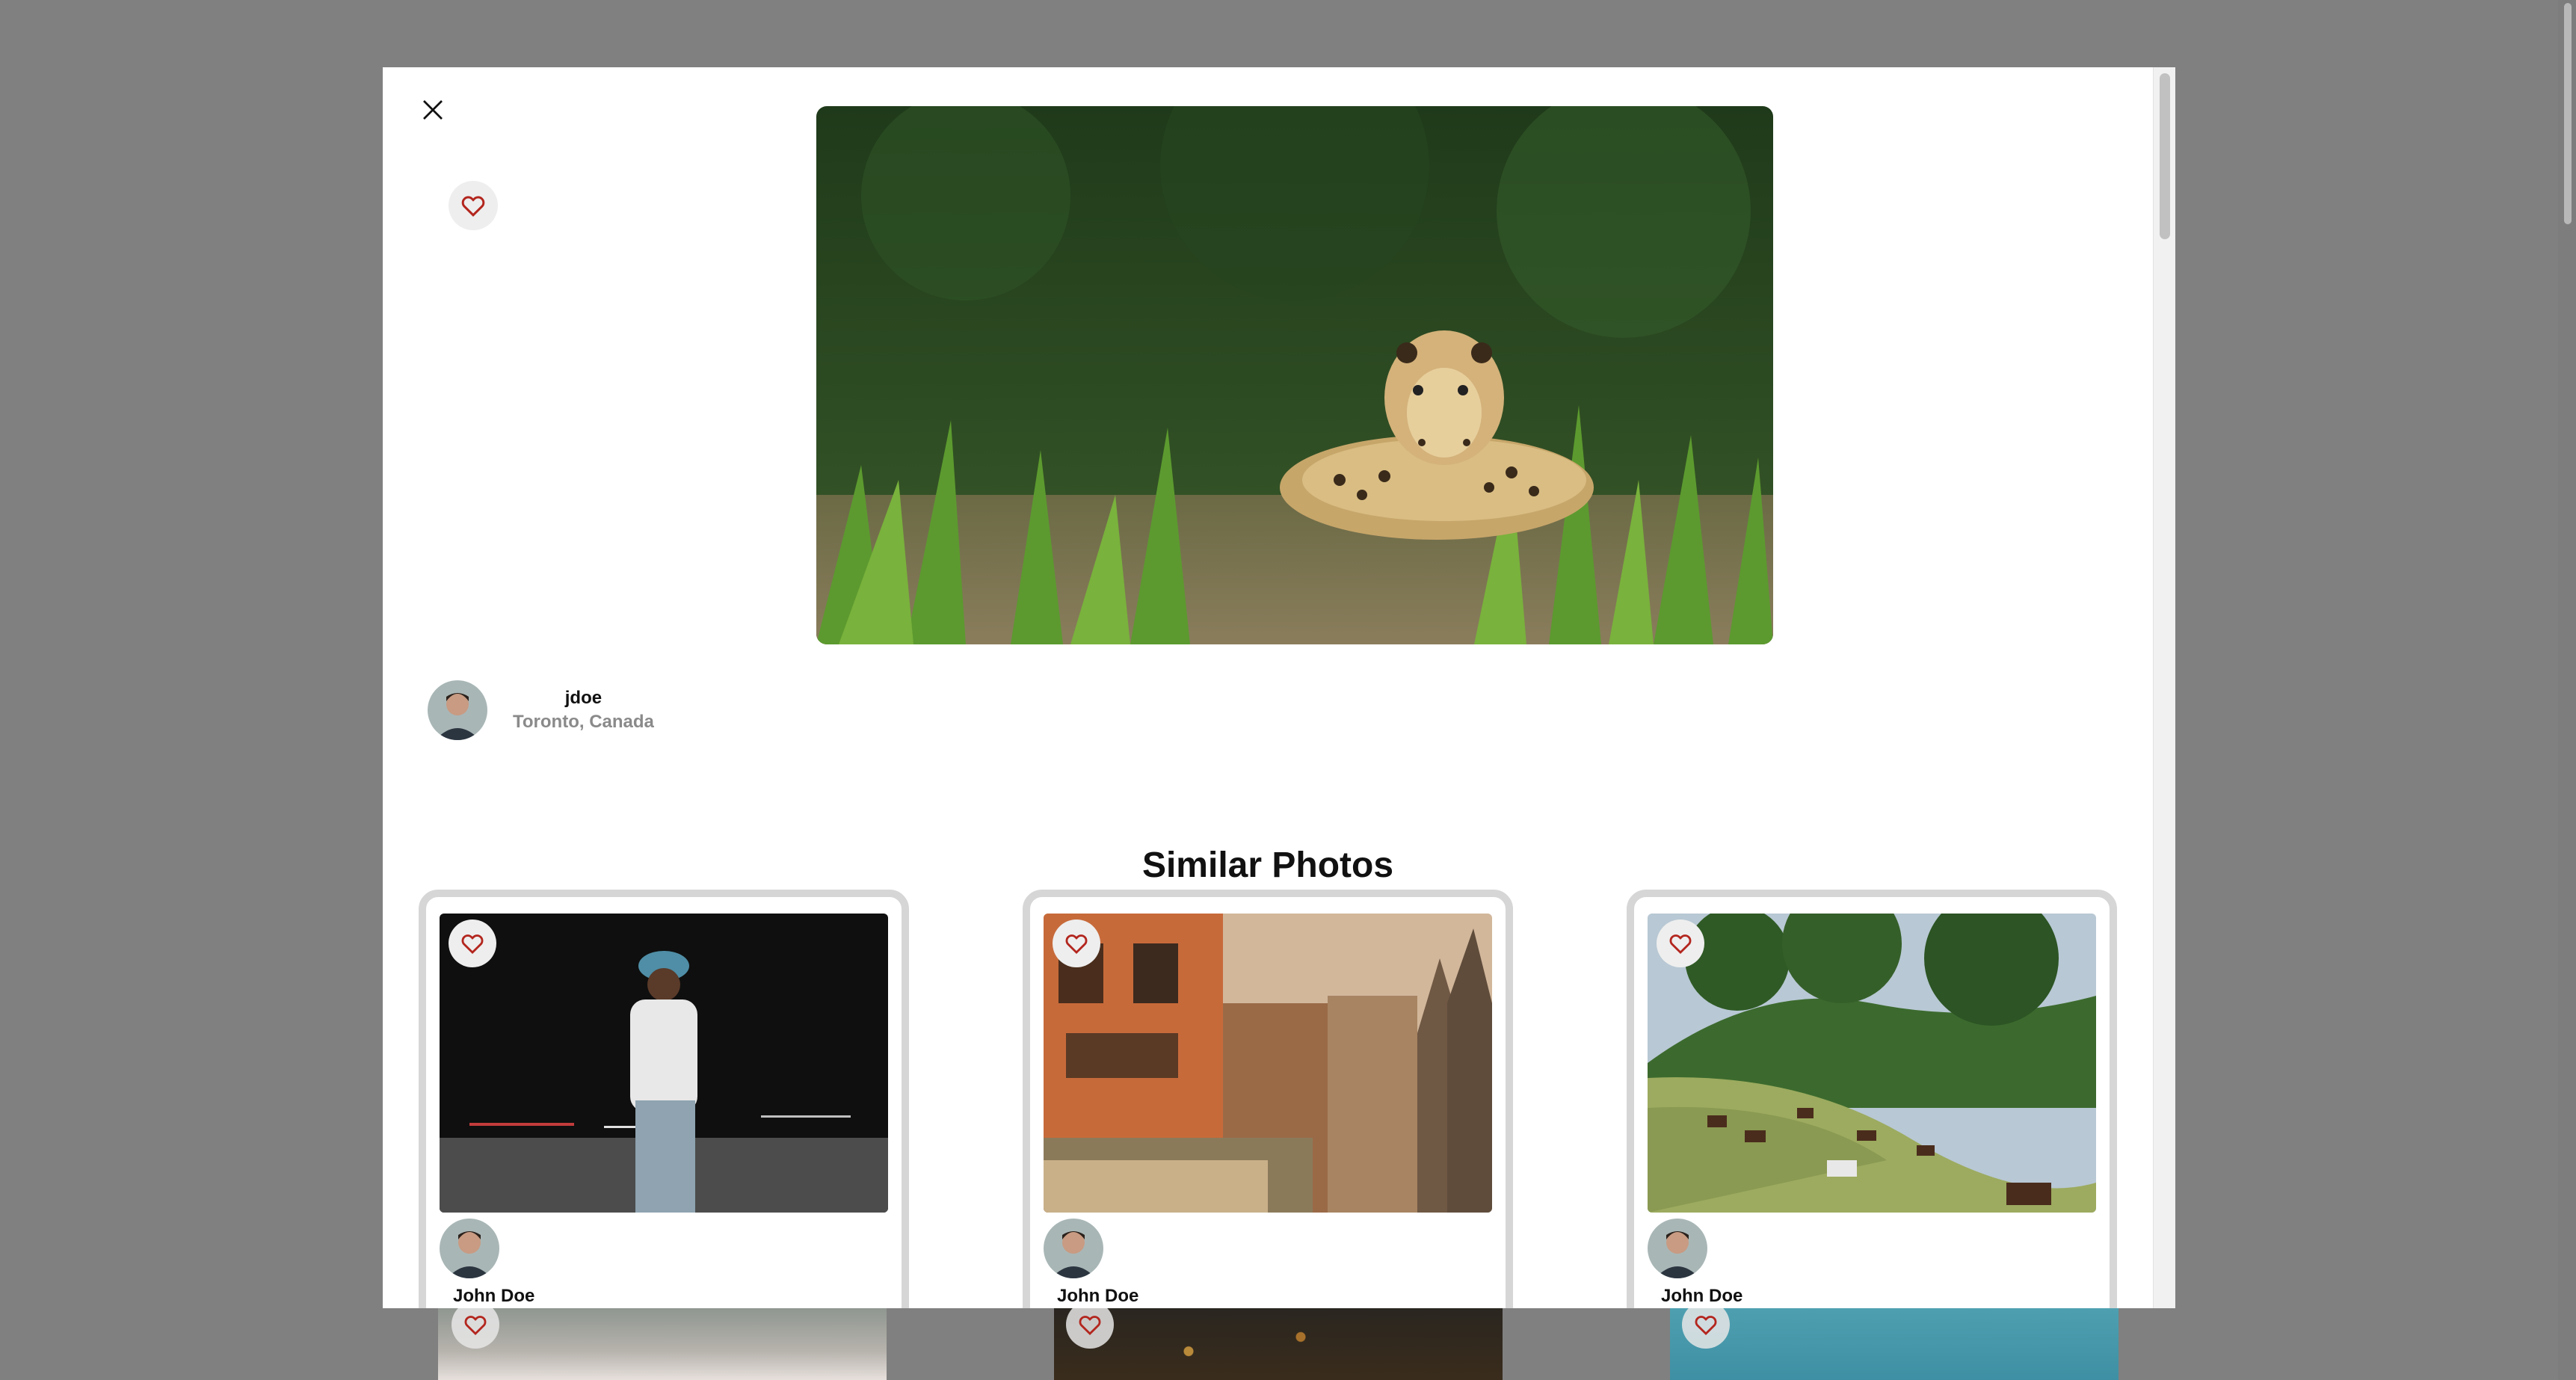 Image resolution: width=2576 pixels, height=1380 pixels. What do you see at coordinates (2567, 690) in the screenshot?
I see `page-scrollbar` at bounding box center [2567, 690].